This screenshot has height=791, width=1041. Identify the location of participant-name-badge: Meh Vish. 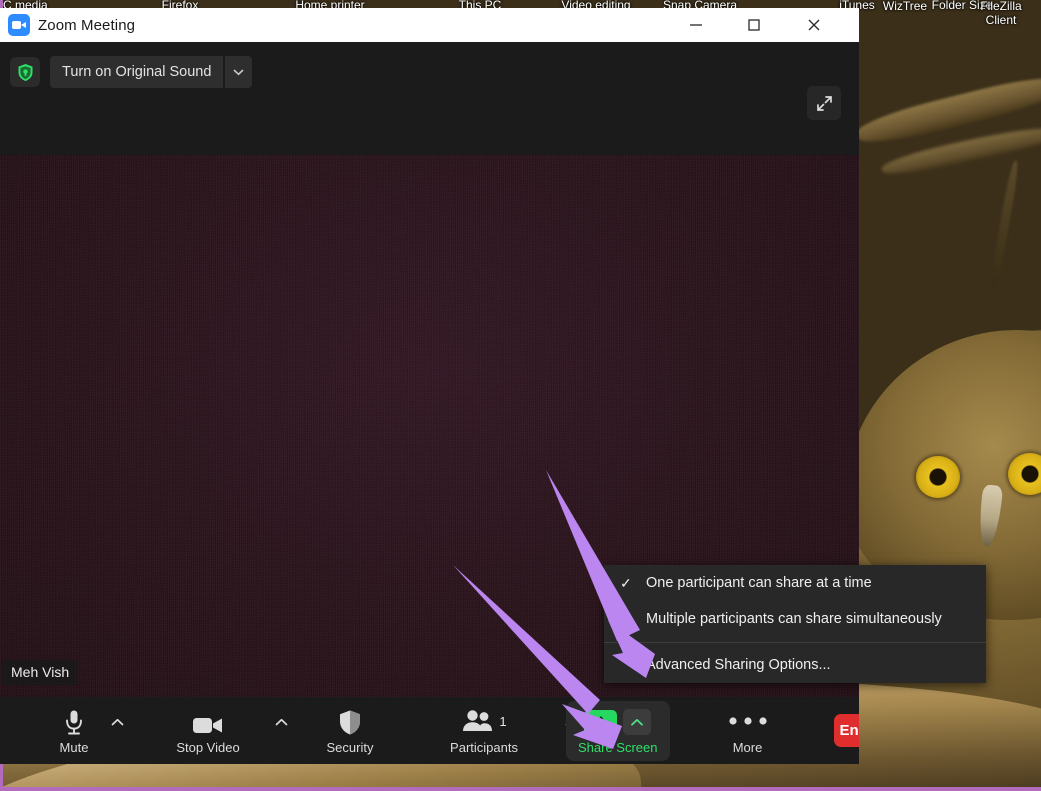
(40, 672).